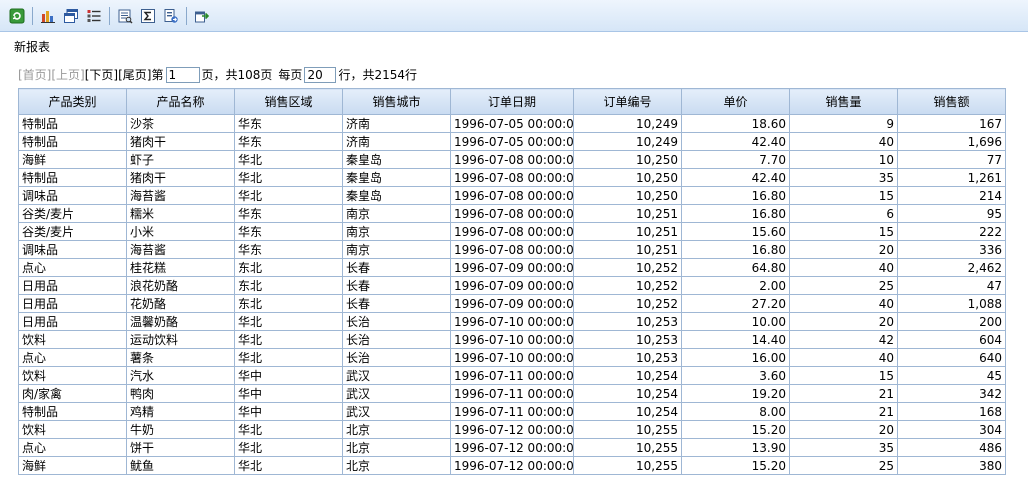 This screenshot has width=1028, height=483. I want to click on cell-quantity: 9, so click(843, 123).